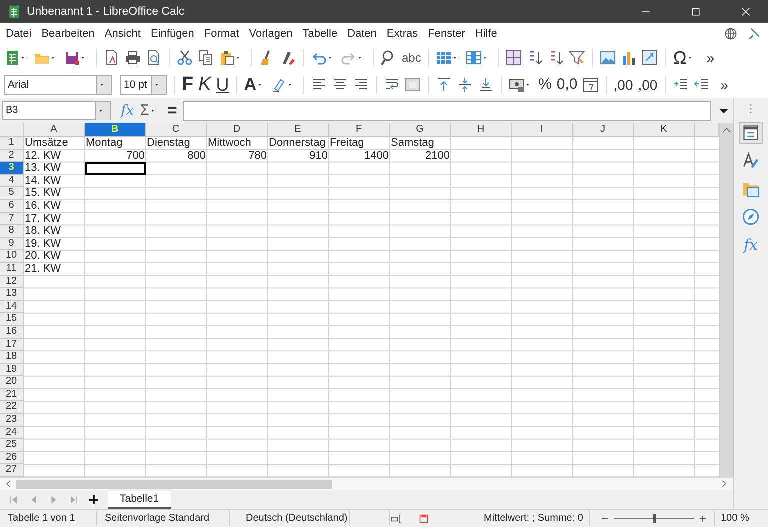 This screenshot has width=768, height=527. What do you see at coordinates (12, 395) in the screenshot?
I see `row-header: 21` at bounding box center [12, 395].